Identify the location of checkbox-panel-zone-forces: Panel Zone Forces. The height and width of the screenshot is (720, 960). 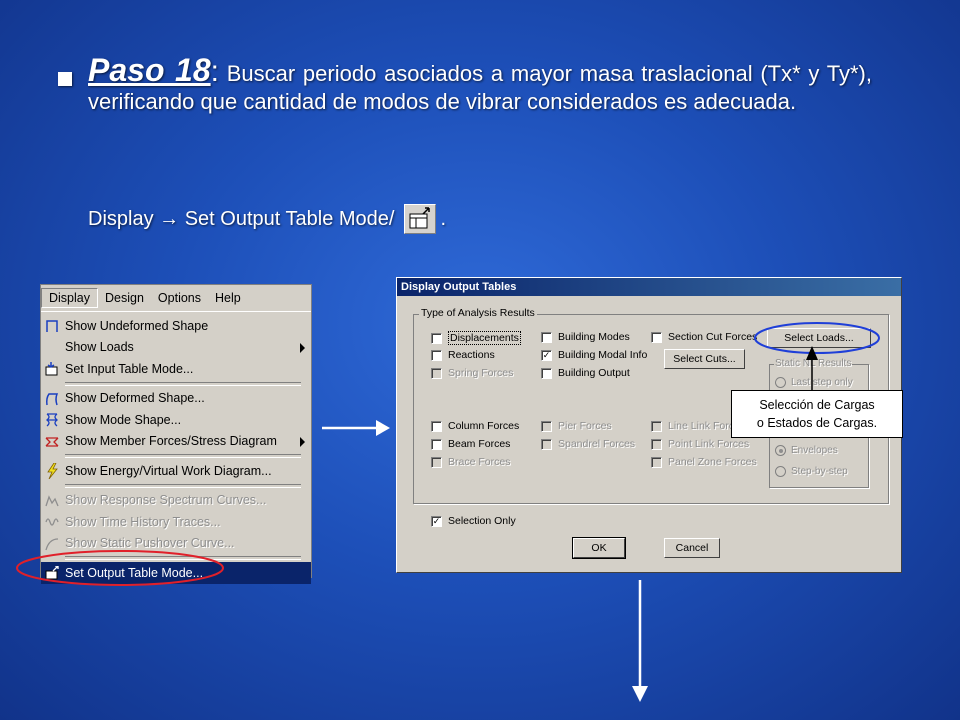
(704, 462).